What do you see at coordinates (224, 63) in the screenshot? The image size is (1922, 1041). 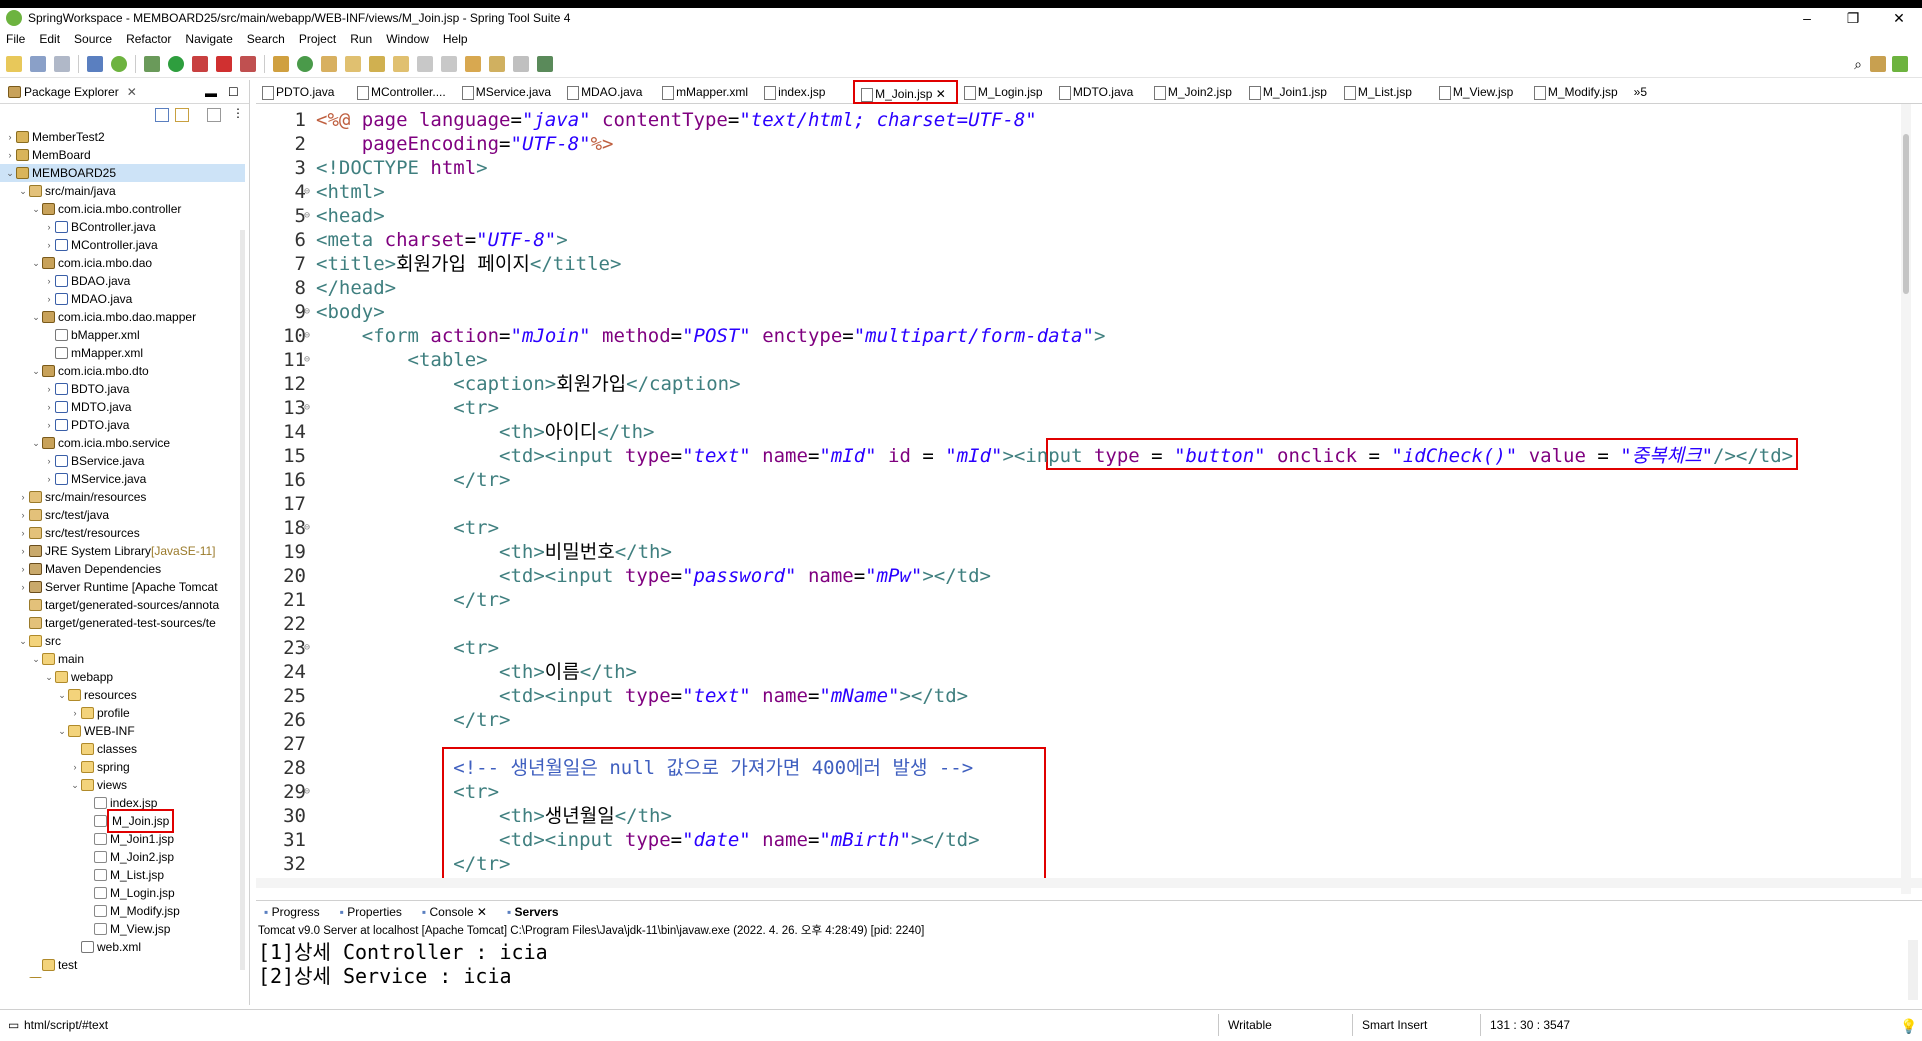 I see `stop-icon` at bounding box center [224, 63].